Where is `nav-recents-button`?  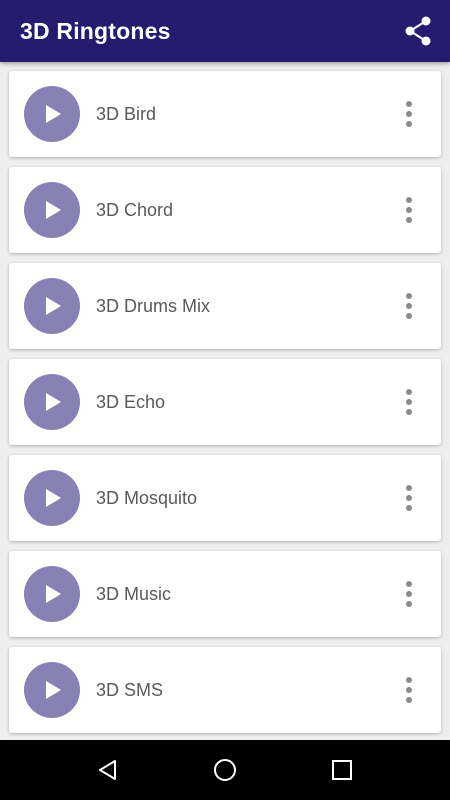
nav-recents-button is located at coordinates (342, 770).